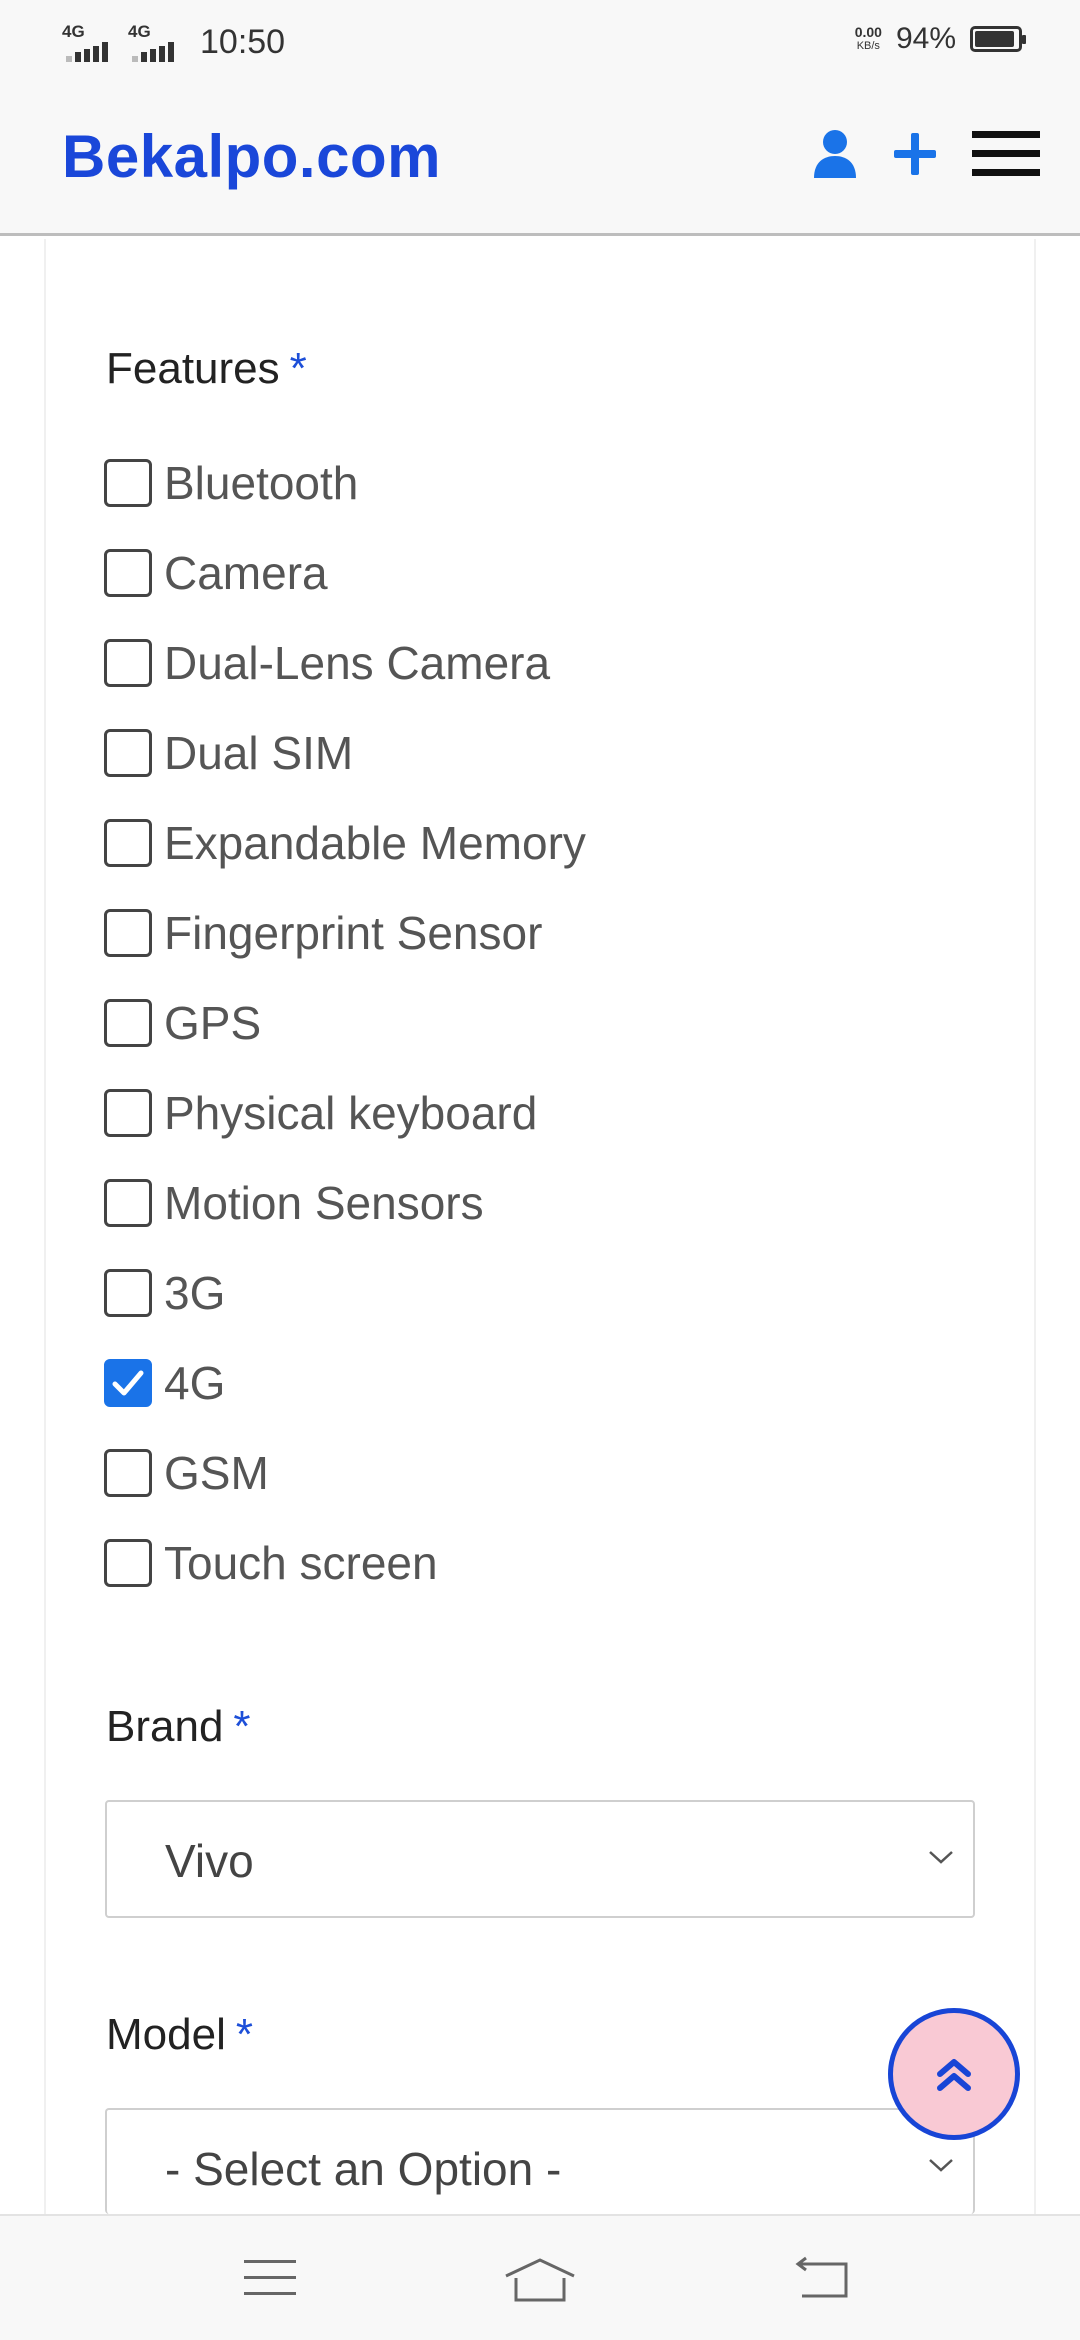  I want to click on model-select: - Select an Option -, so click(540, 2161).